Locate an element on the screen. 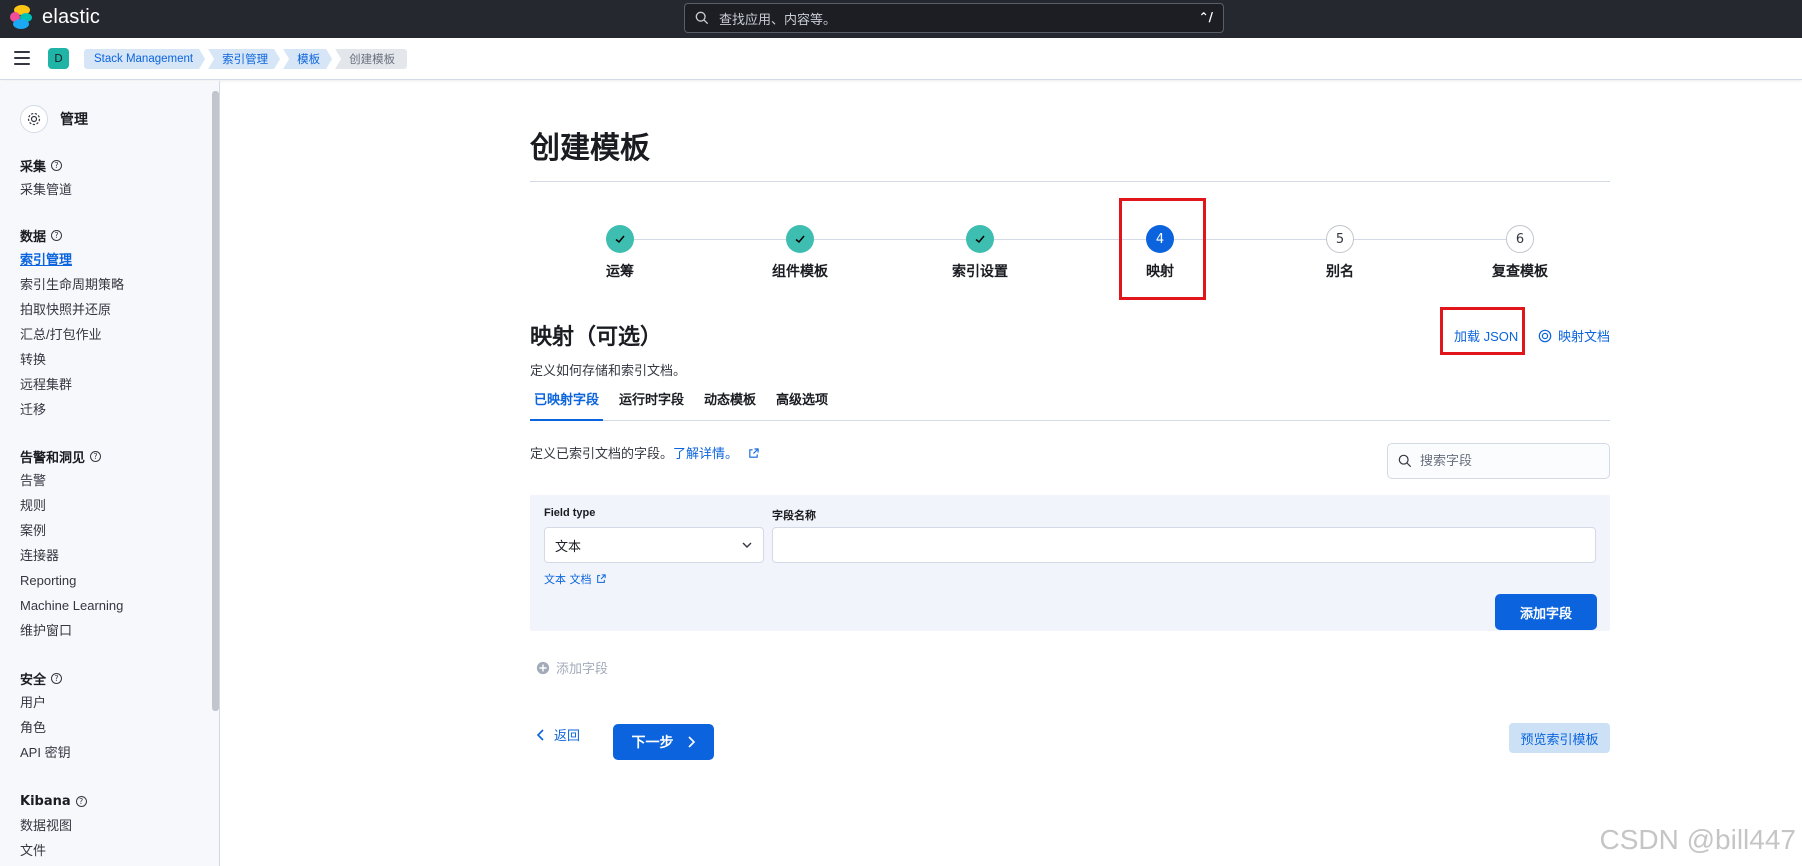 The height and width of the screenshot is (866, 1802). field-type-docs-label: 文本 文档 is located at coordinates (568, 579).